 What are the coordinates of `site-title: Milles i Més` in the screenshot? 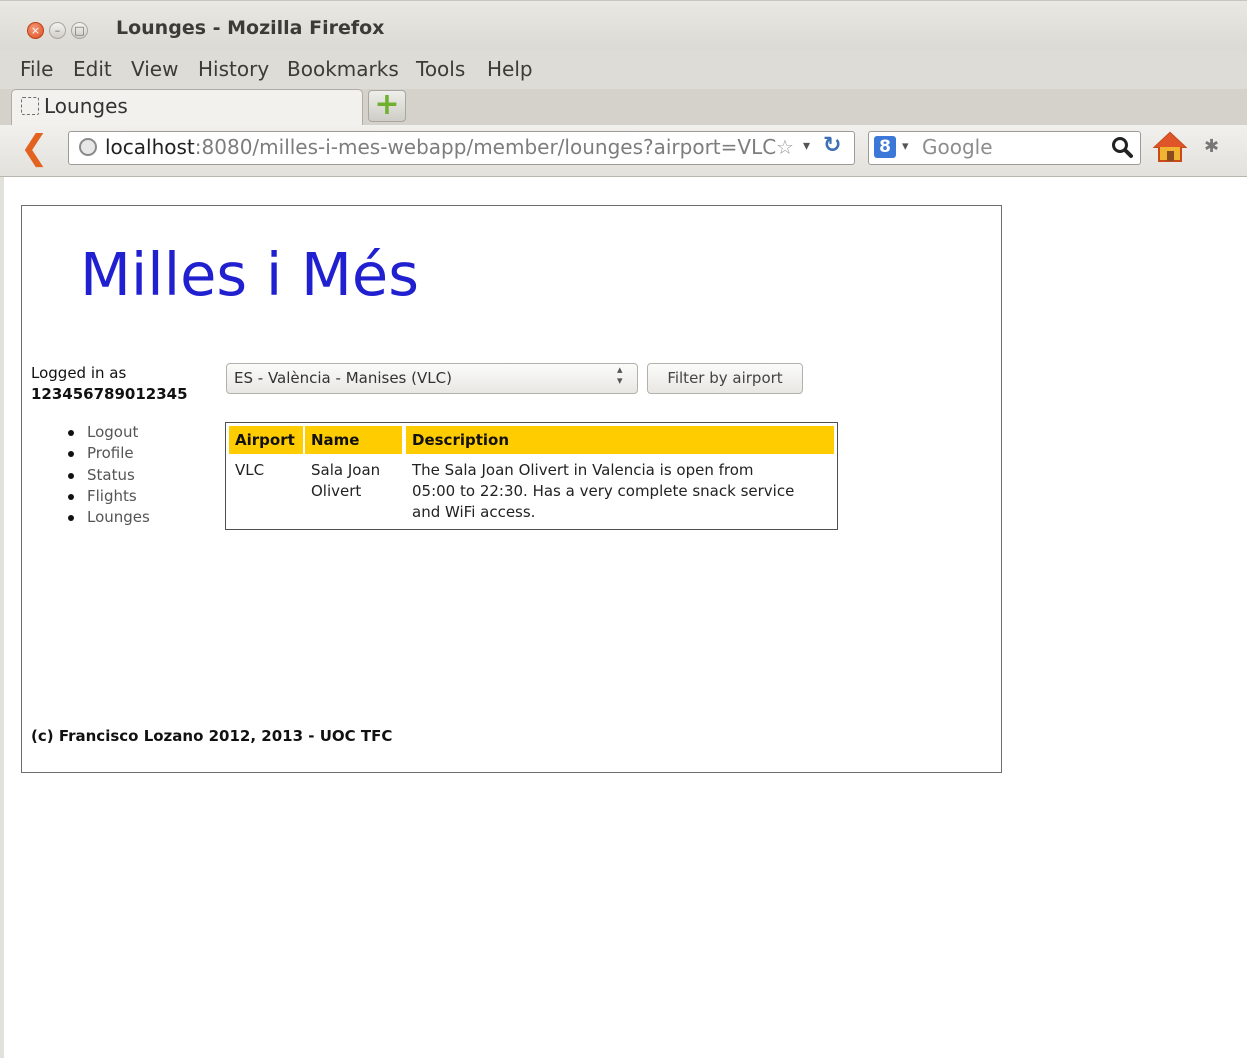 It's located at (249, 274).